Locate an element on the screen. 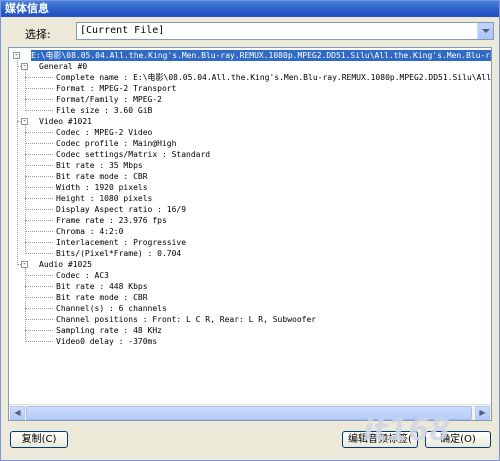 This screenshot has height=461, width=500. tree-leaf-item: Codec : AC3 is located at coordinates (82, 275).